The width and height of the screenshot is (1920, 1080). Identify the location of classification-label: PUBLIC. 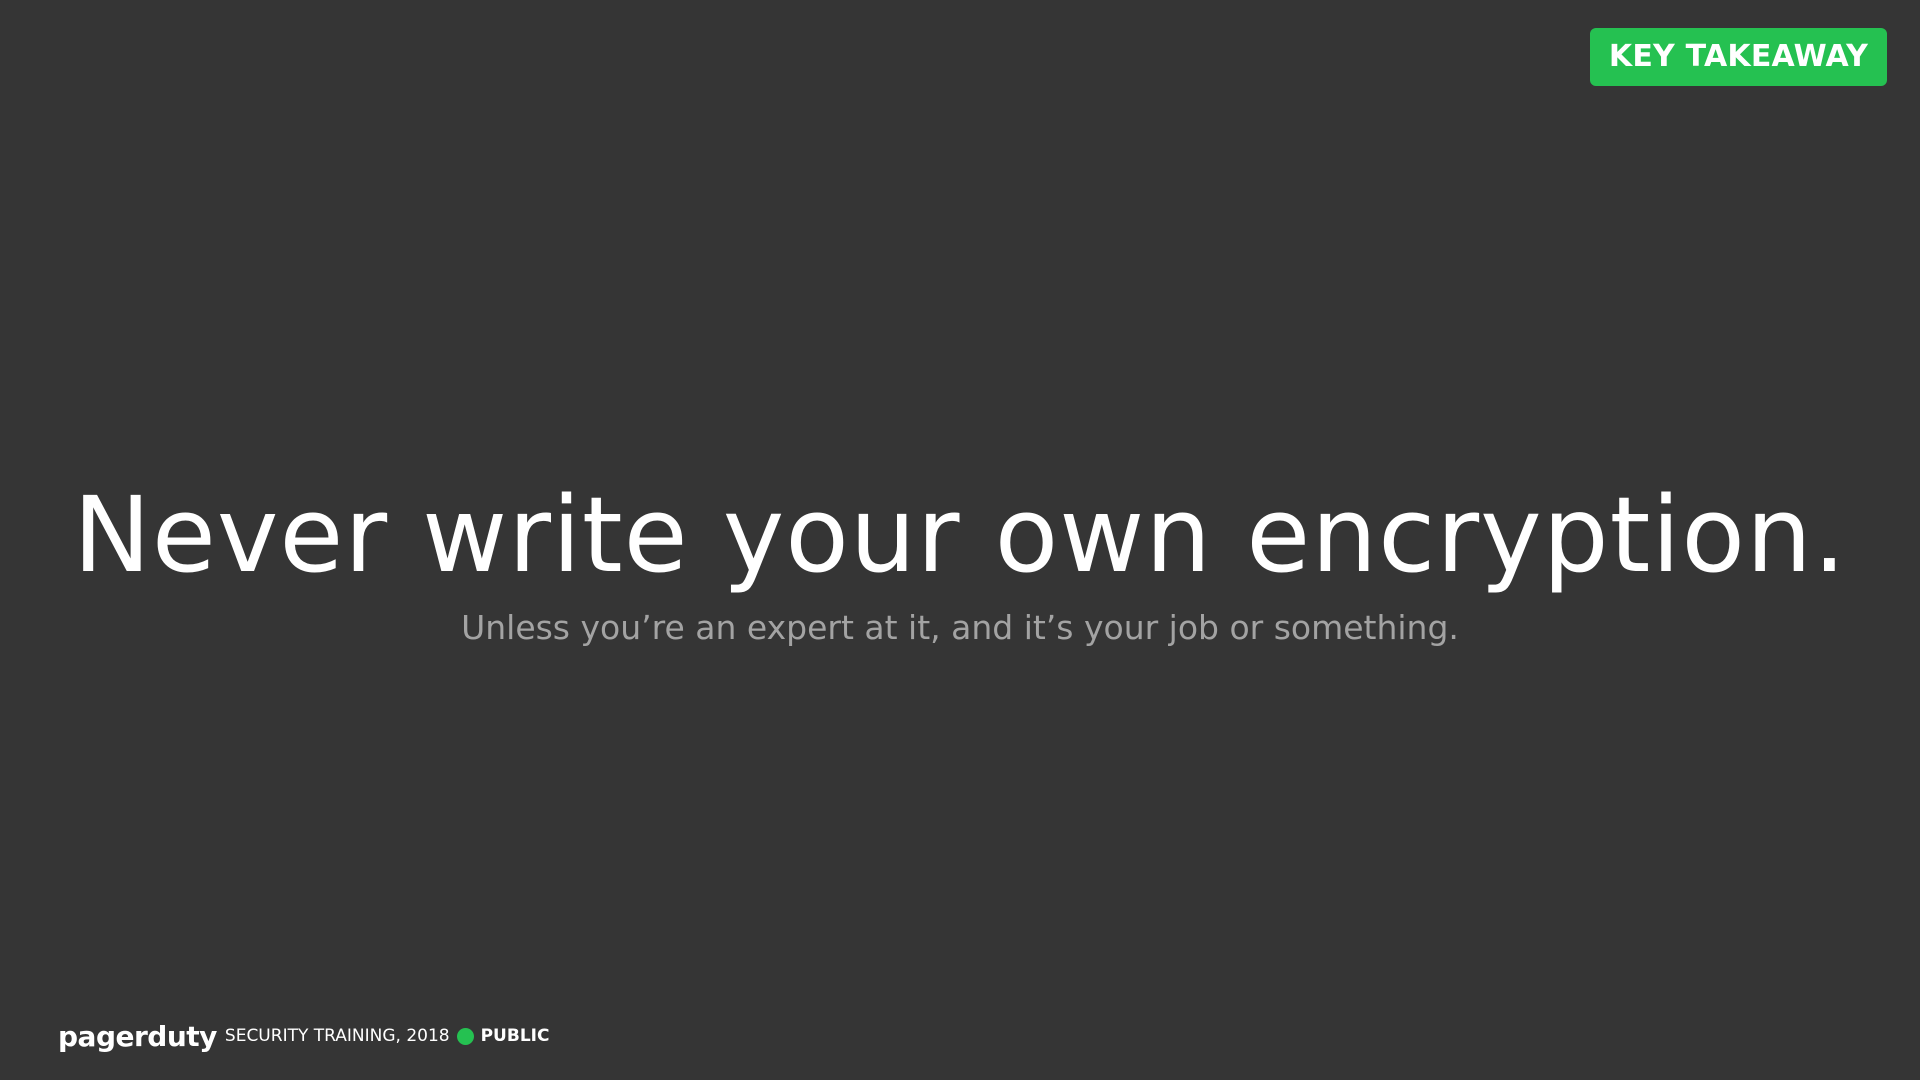
(515, 1036).